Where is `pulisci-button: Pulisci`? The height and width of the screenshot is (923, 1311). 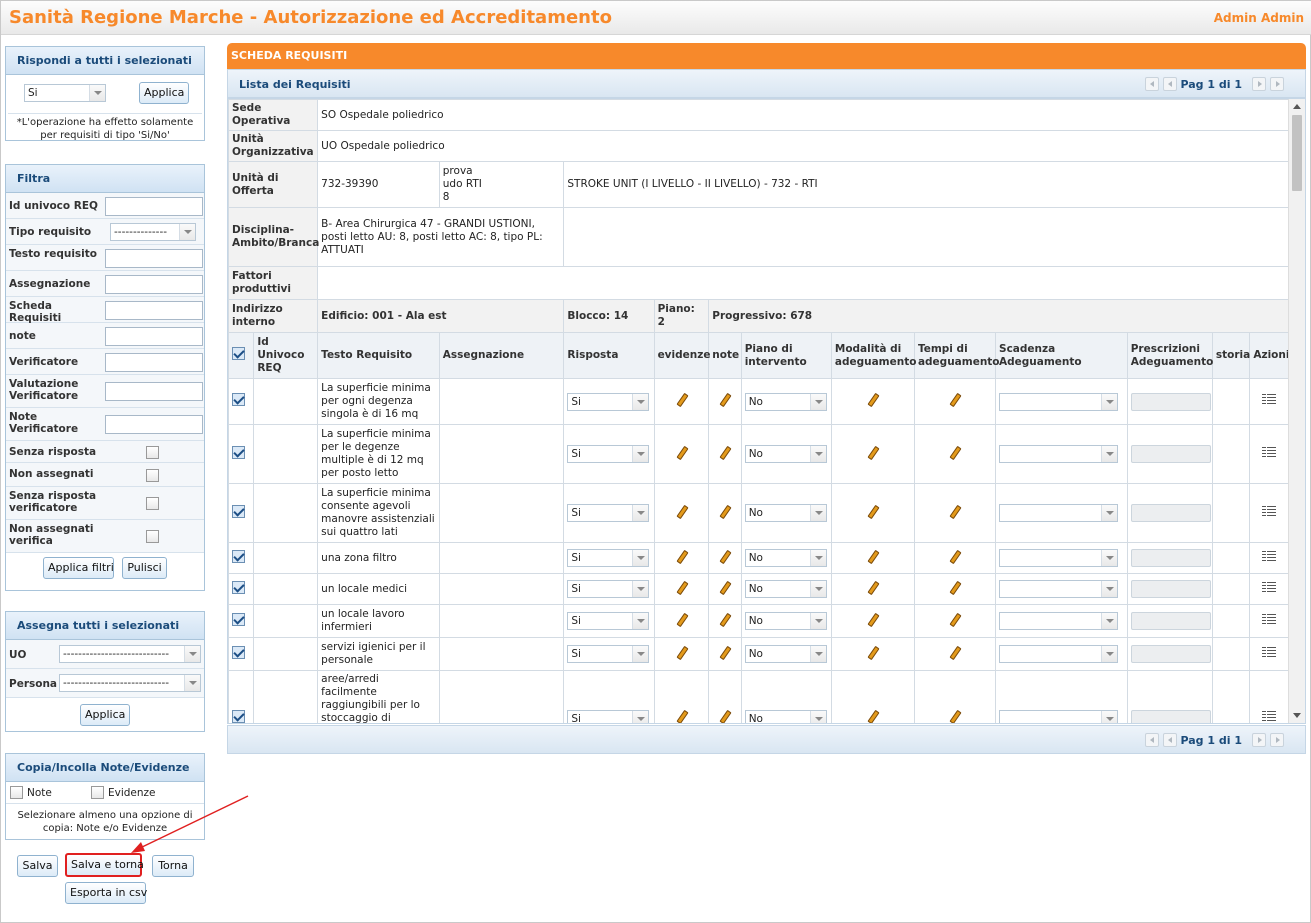
pulisci-button: Pulisci is located at coordinates (144, 568).